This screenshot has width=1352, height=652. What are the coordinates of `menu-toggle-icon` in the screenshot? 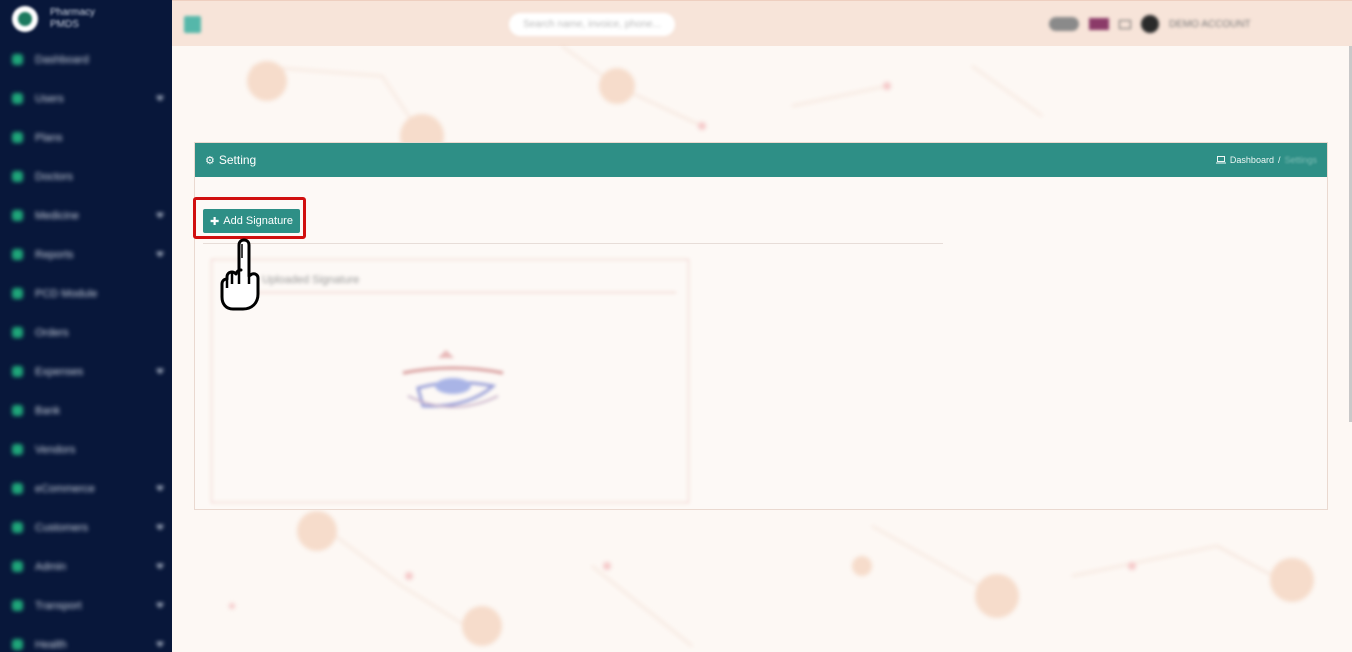 It's located at (192, 24).